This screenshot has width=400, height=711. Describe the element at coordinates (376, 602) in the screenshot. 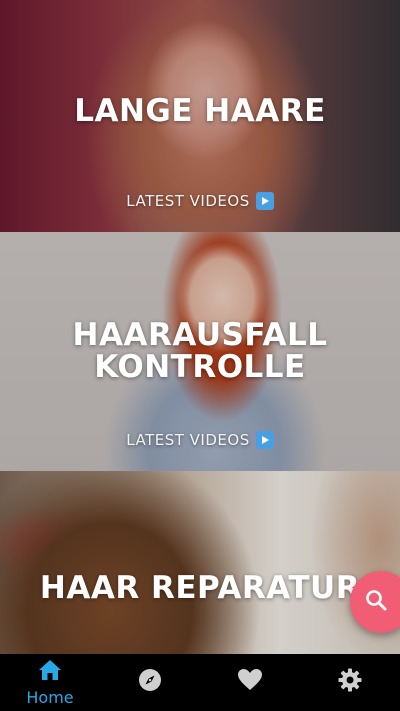

I see `search-icon` at that location.